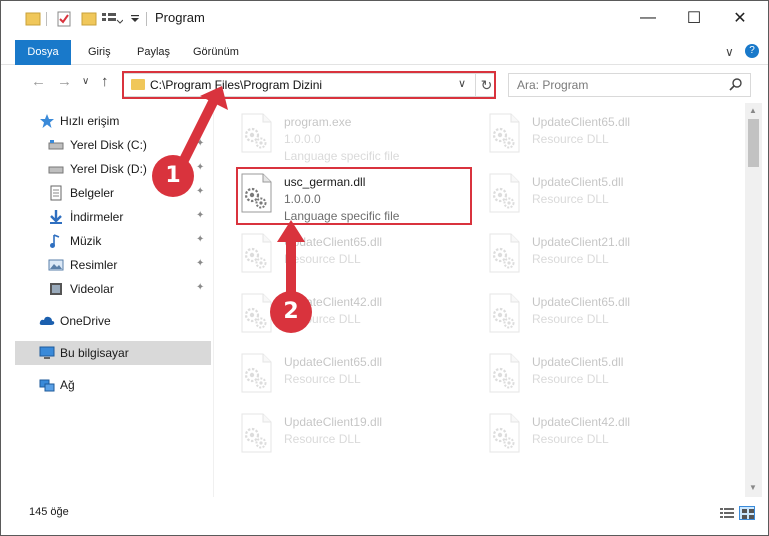 The height and width of the screenshot is (536, 769). Describe the element at coordinates (309, 85) in the screenshot. I see `address-highlight-box` at that location.